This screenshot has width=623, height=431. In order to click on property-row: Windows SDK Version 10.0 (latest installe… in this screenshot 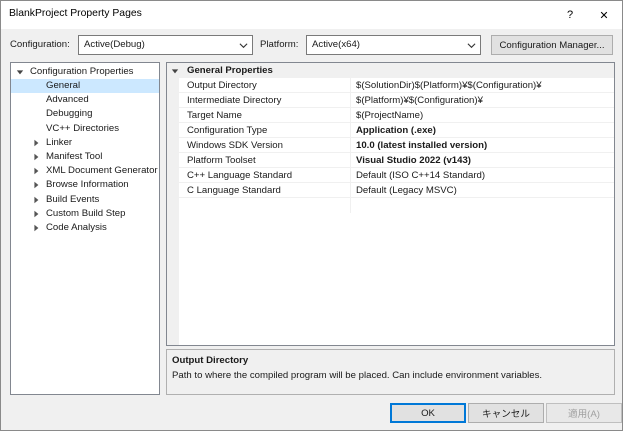, I will do `click(396, 145)`.